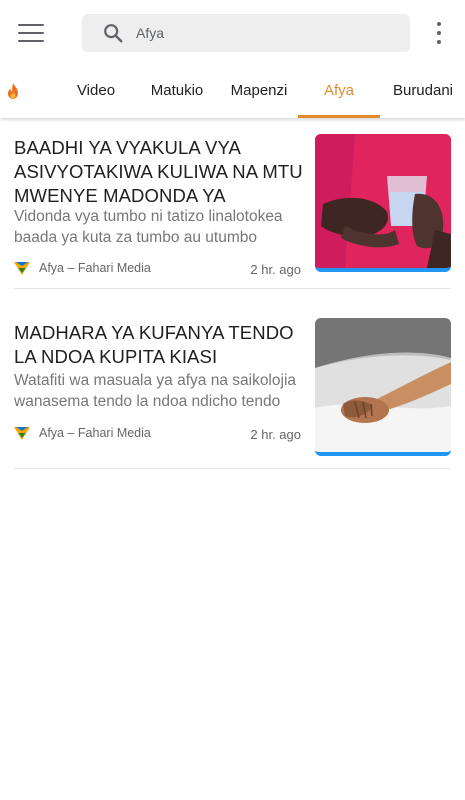  I want to click on thumbnail-image-stomach-pain, so click(383, 201).